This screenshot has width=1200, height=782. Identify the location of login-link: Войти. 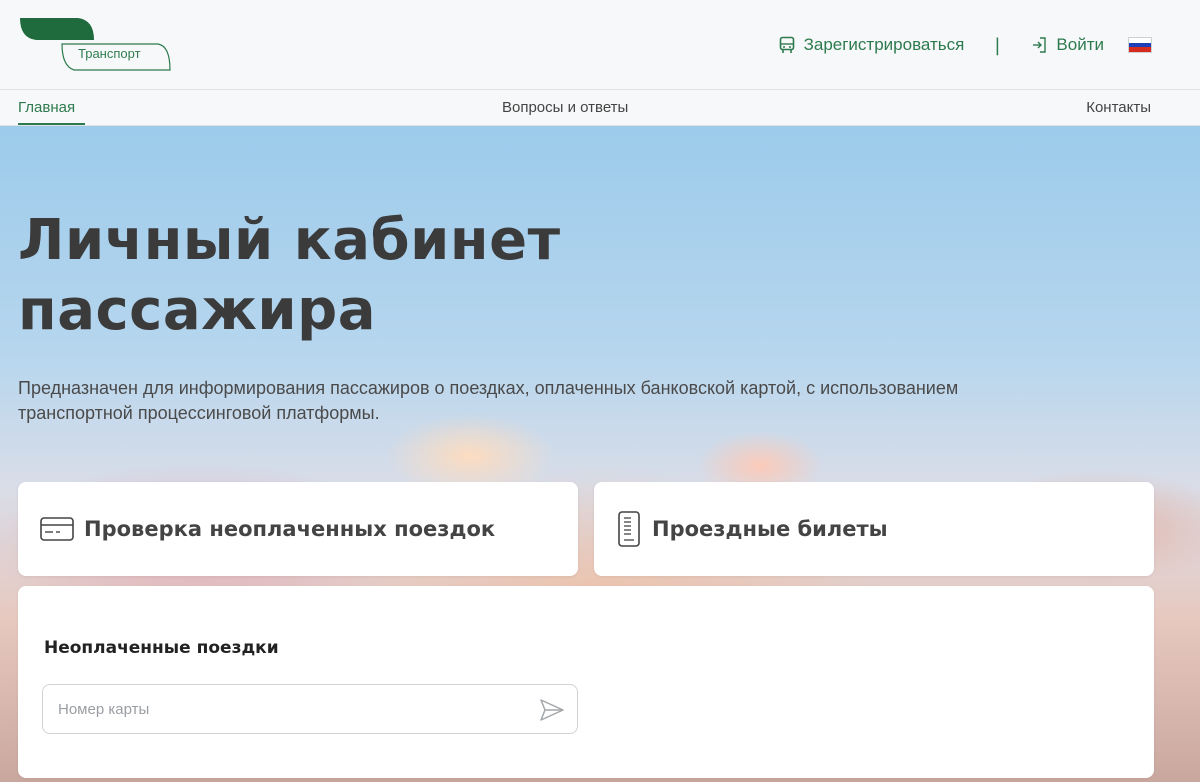
(1067, 45).